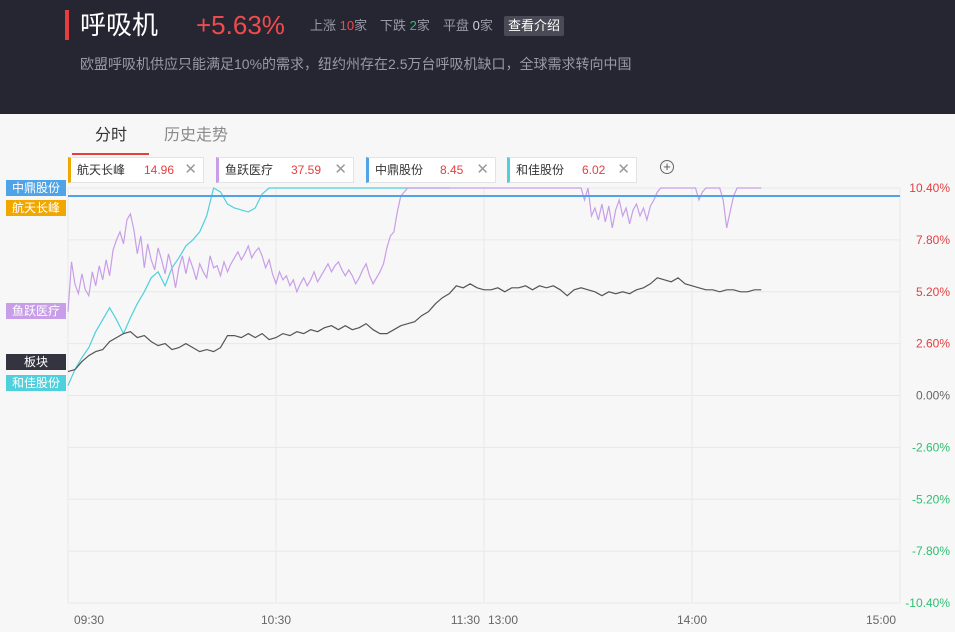 The image size is (955, 632). What do you see at coordinates (692, 620) in the screenshot?
I see `x-tick-label: 14:00` at bounding box center [692, 620].